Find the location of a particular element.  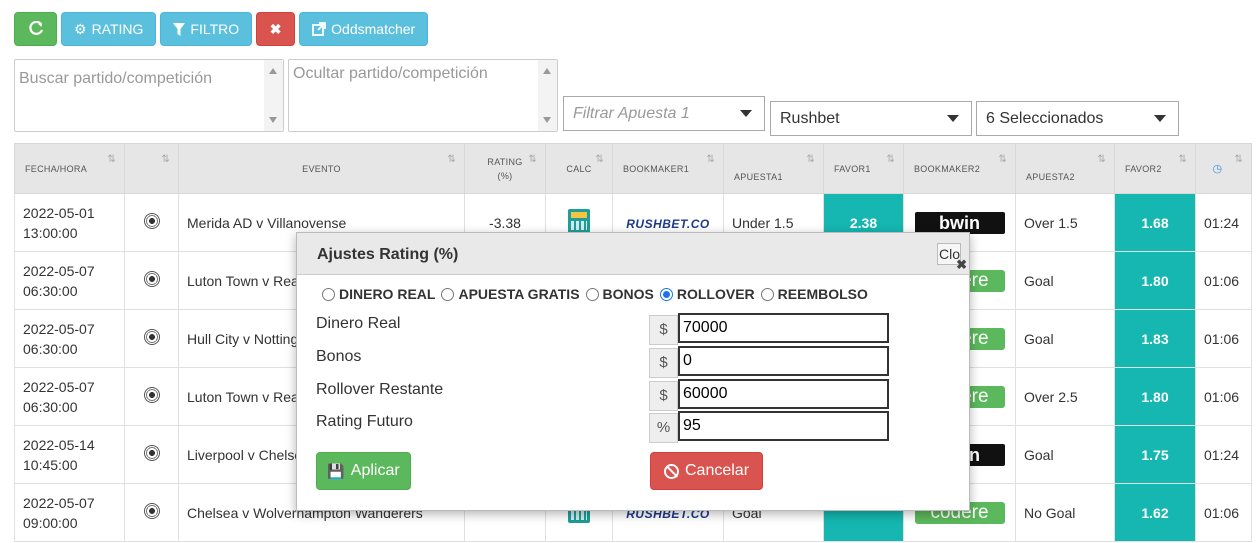

apply-button: 💾 Aplicar is located at coordinates (363, 471).